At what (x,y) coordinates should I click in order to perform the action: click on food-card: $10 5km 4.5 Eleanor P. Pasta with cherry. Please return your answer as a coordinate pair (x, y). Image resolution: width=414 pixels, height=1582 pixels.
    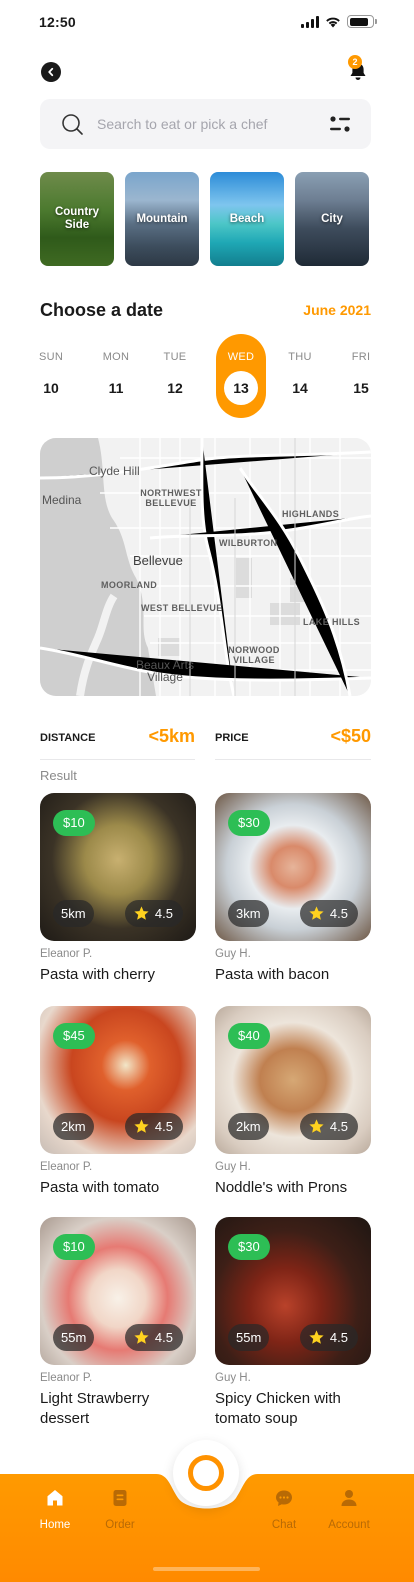
    Looking at the image, I should click on (118, 889).